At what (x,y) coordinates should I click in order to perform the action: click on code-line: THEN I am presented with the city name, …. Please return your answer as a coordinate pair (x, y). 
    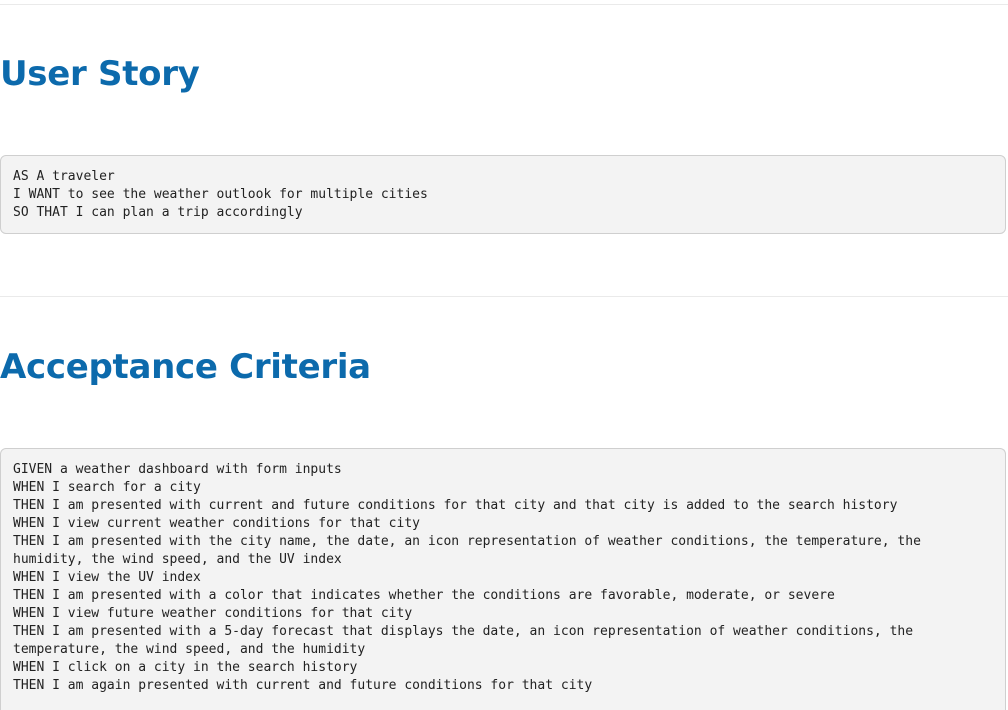
    Looking at the image, I should click on (467, 541).